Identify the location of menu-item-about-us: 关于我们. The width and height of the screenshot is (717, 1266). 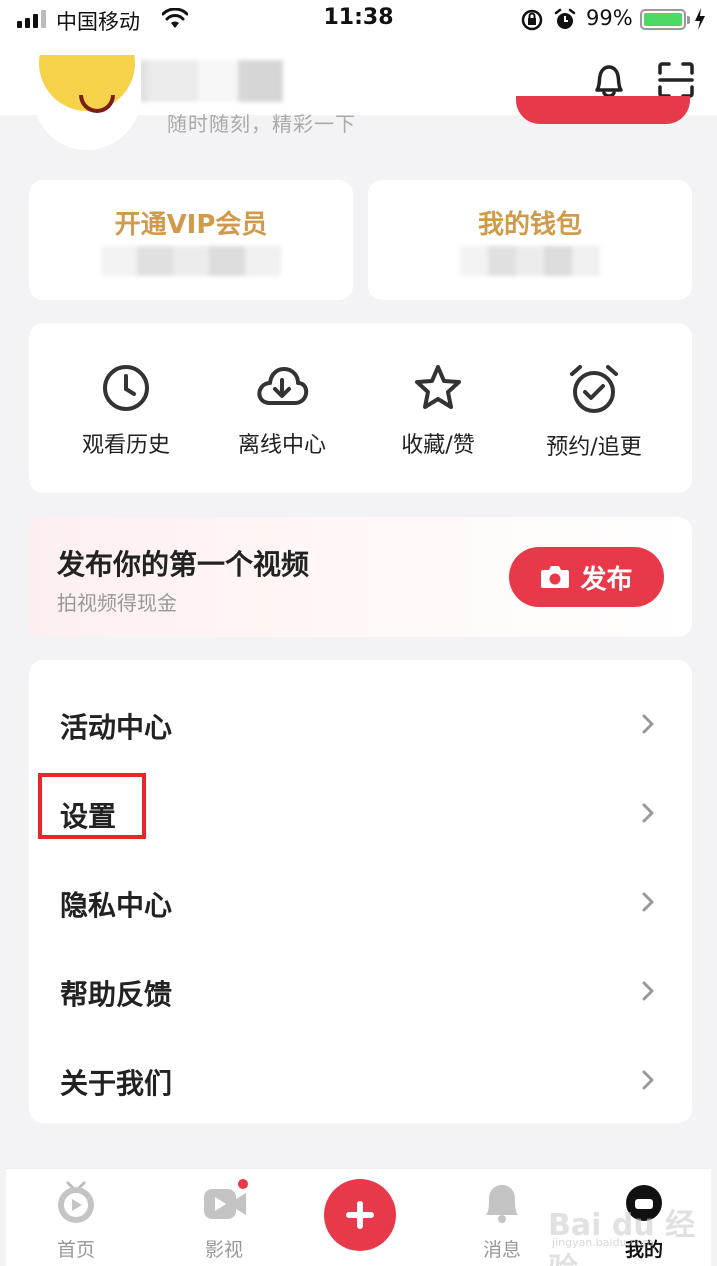
(360, 1070).